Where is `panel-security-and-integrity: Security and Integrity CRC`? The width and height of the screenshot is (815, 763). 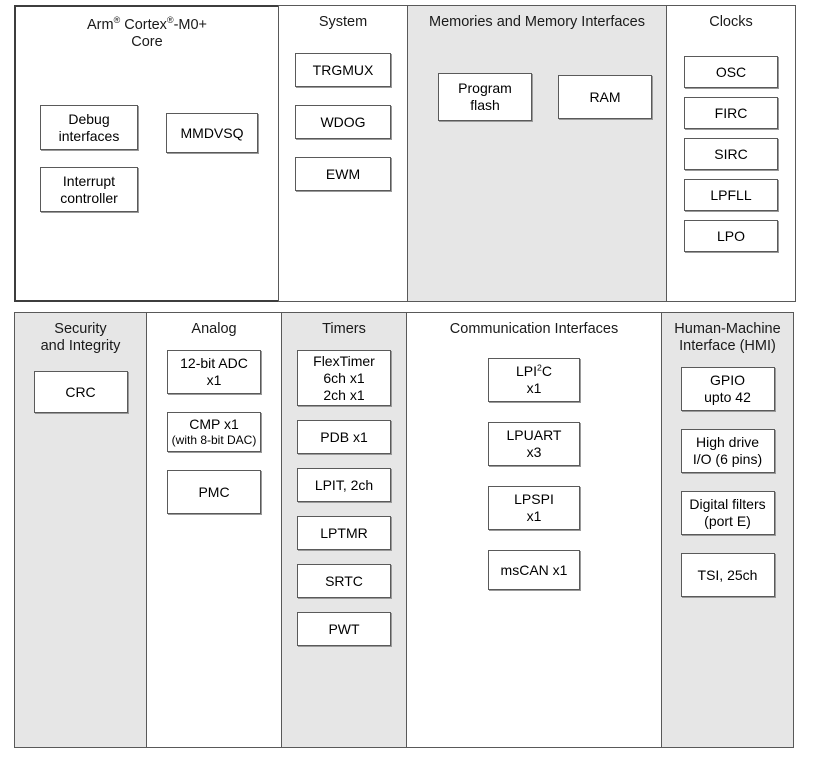 panel-security-and-integrity: Security and Integrity CRC is located at coordinates (80, 530).